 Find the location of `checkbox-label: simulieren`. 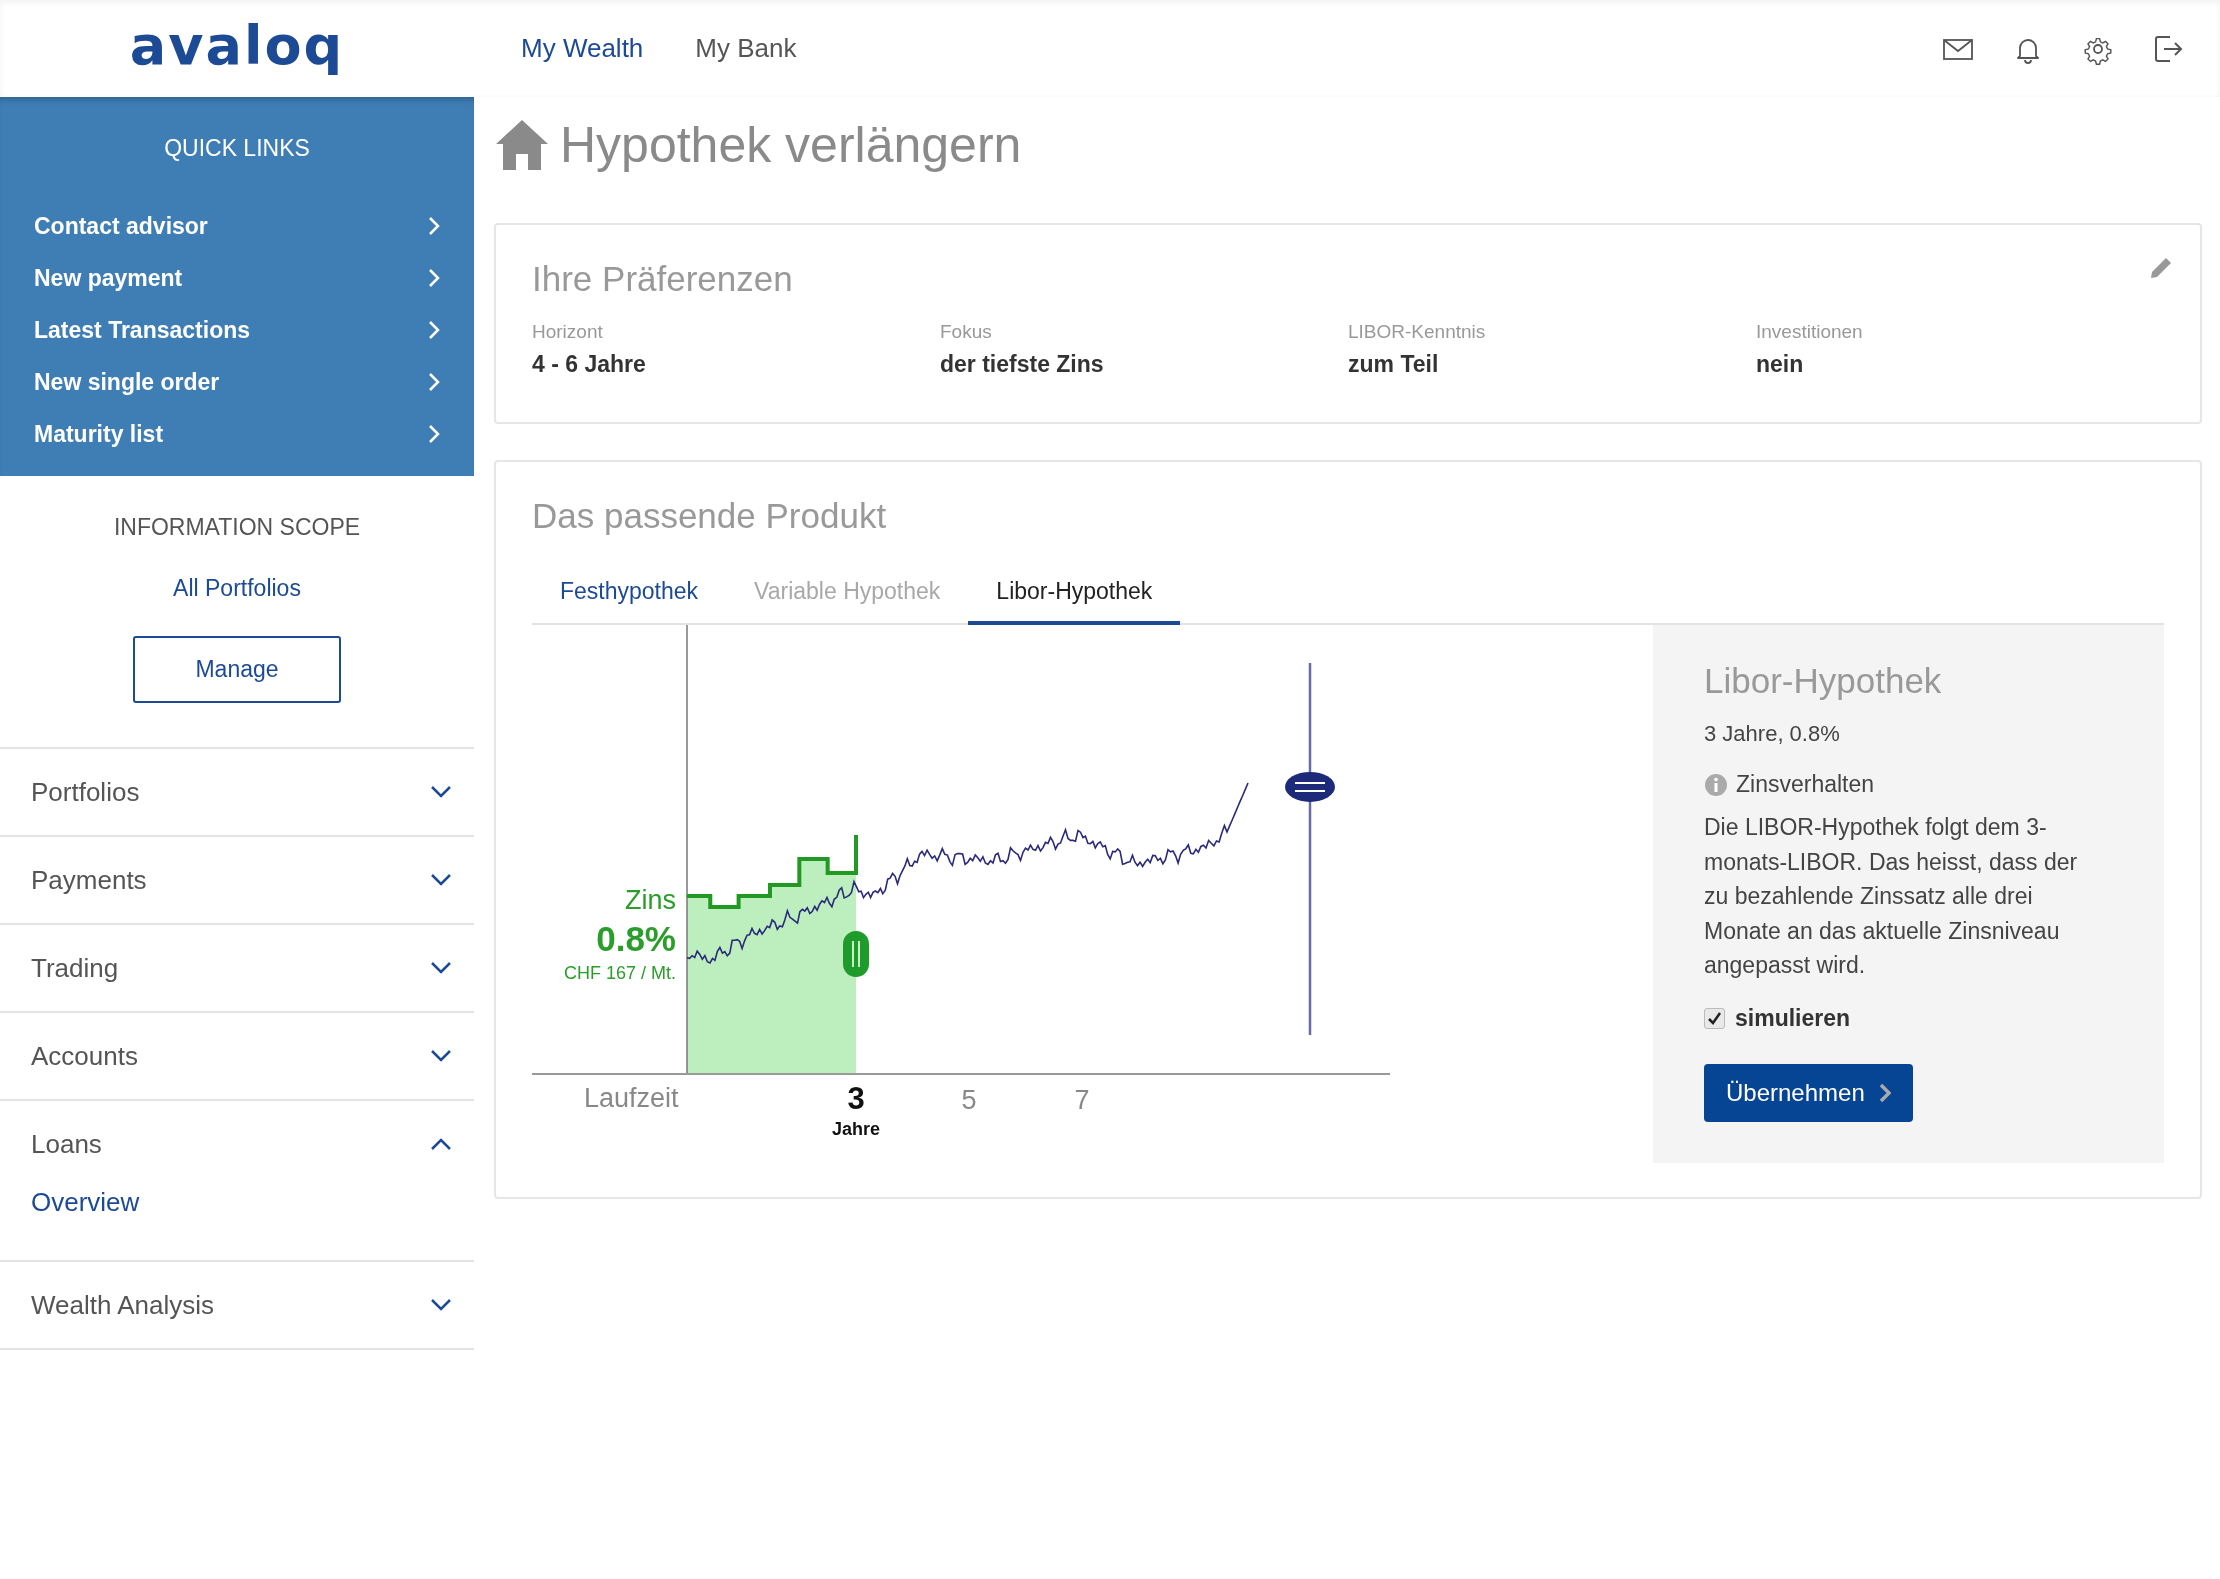

checkbox-label: simulieren is located at coordinates (1793, 1018).